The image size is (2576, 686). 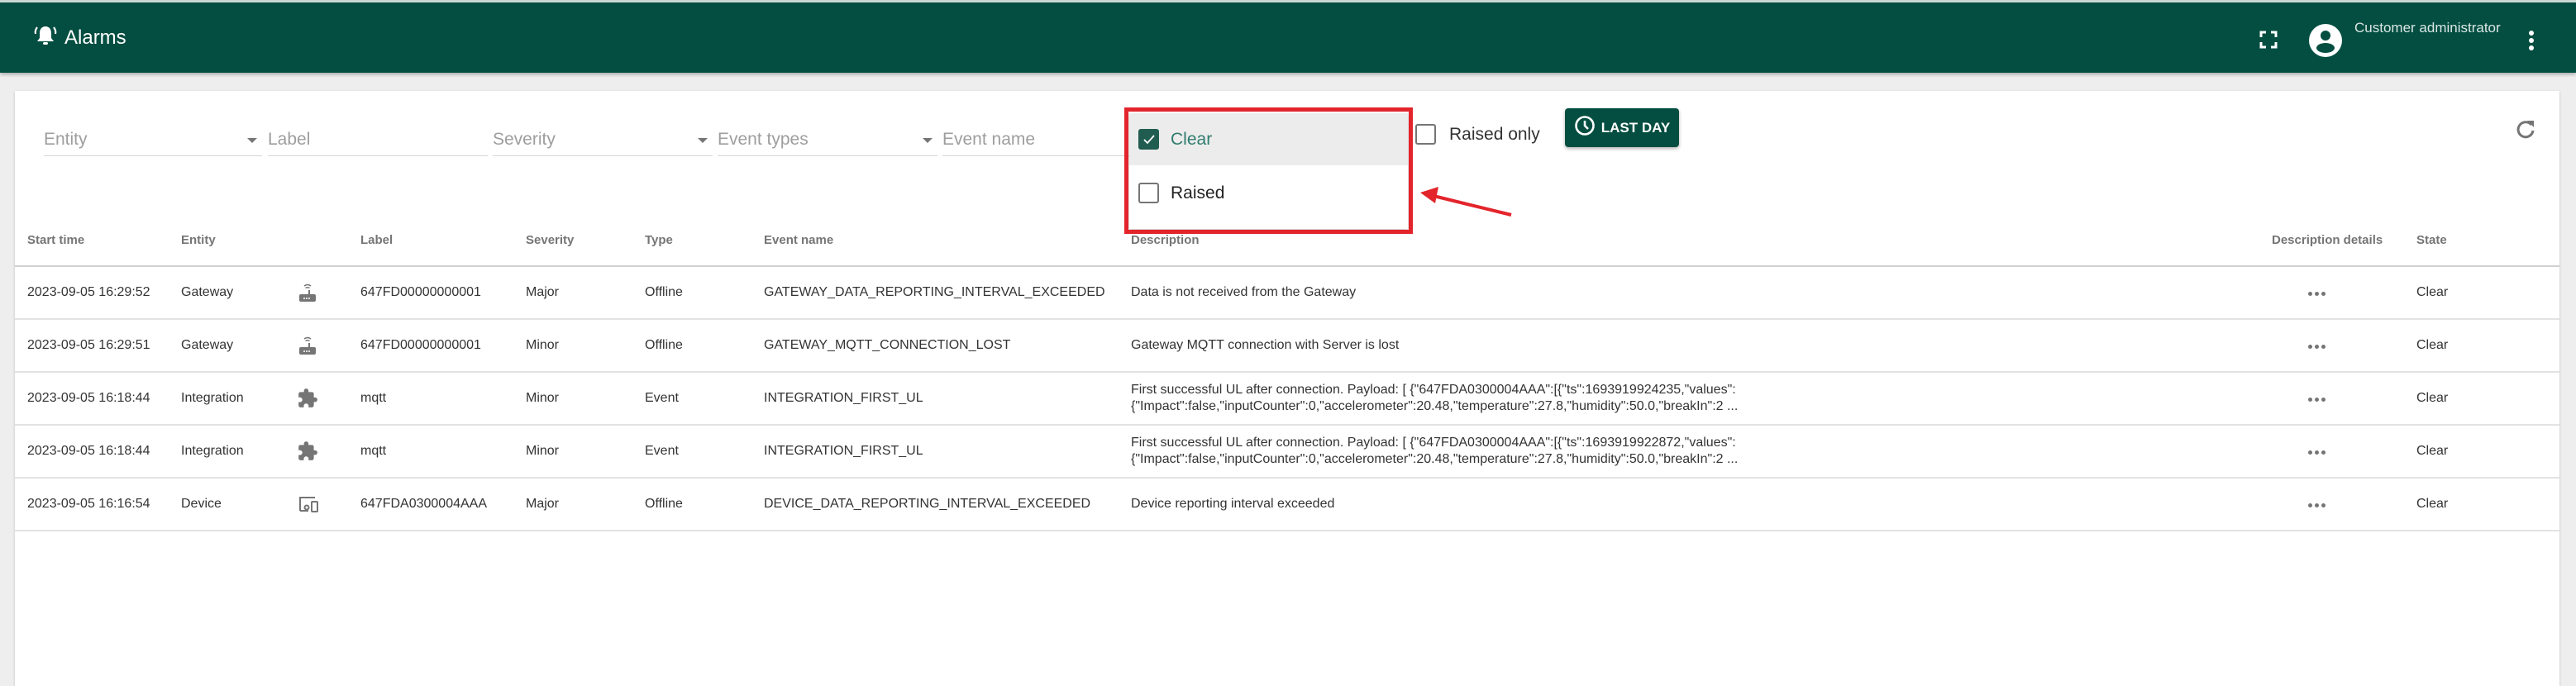 What do you see at coordinates (585, 241) in the screenshot?
I see `column-header-severity: Severity` at bounding box center [585, 241].